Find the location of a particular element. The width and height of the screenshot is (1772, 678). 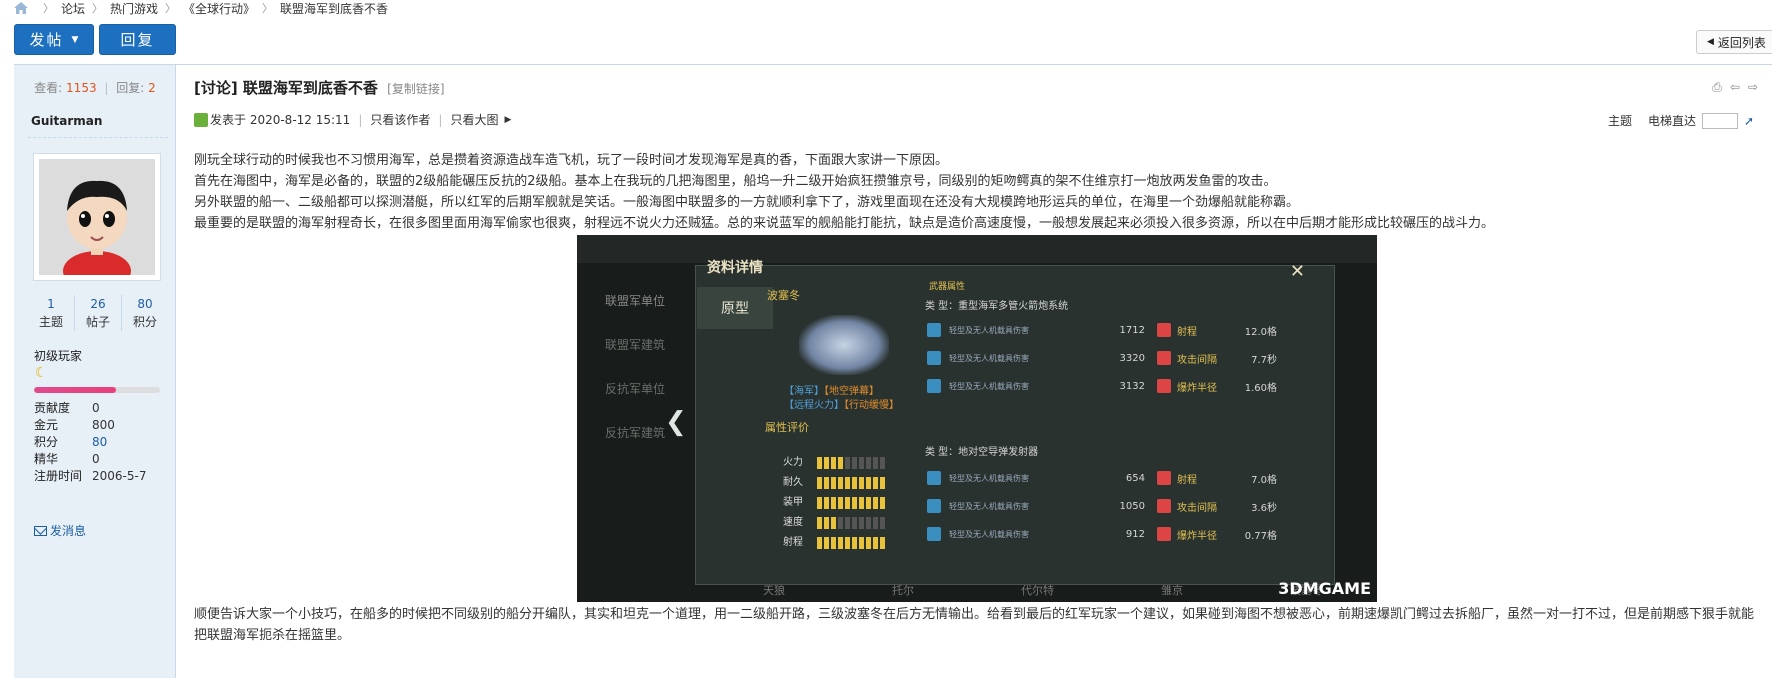

author-name: Guitarman is located at coordinates (66, 121).